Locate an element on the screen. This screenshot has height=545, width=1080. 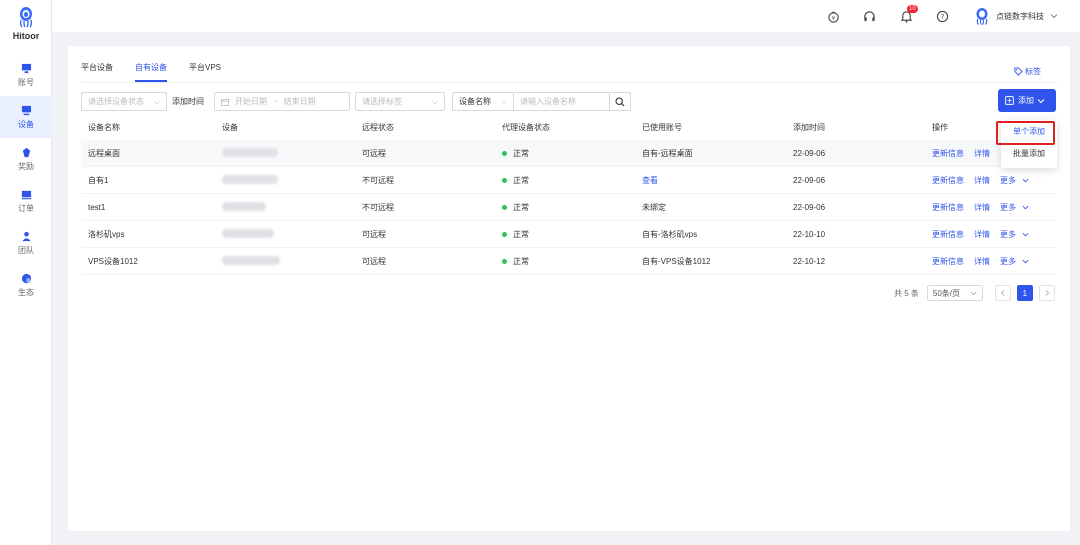
sidebar-item-order: 订单 is located at coordinates (26, 201).